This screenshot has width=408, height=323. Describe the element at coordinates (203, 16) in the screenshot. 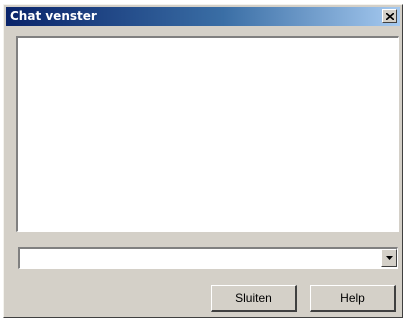

I see `title-bar: Chat venster` at that location.